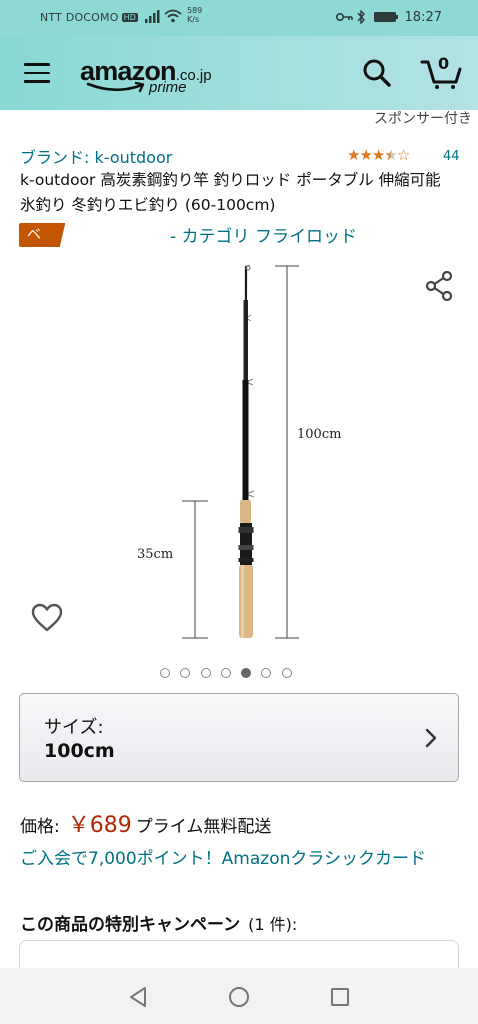 This screenshot has width=478, height=1024. Describe the element at coordinates (239, 73) in the screenshot. I see `app-header: amazon.co.jp prime 0` at that location.